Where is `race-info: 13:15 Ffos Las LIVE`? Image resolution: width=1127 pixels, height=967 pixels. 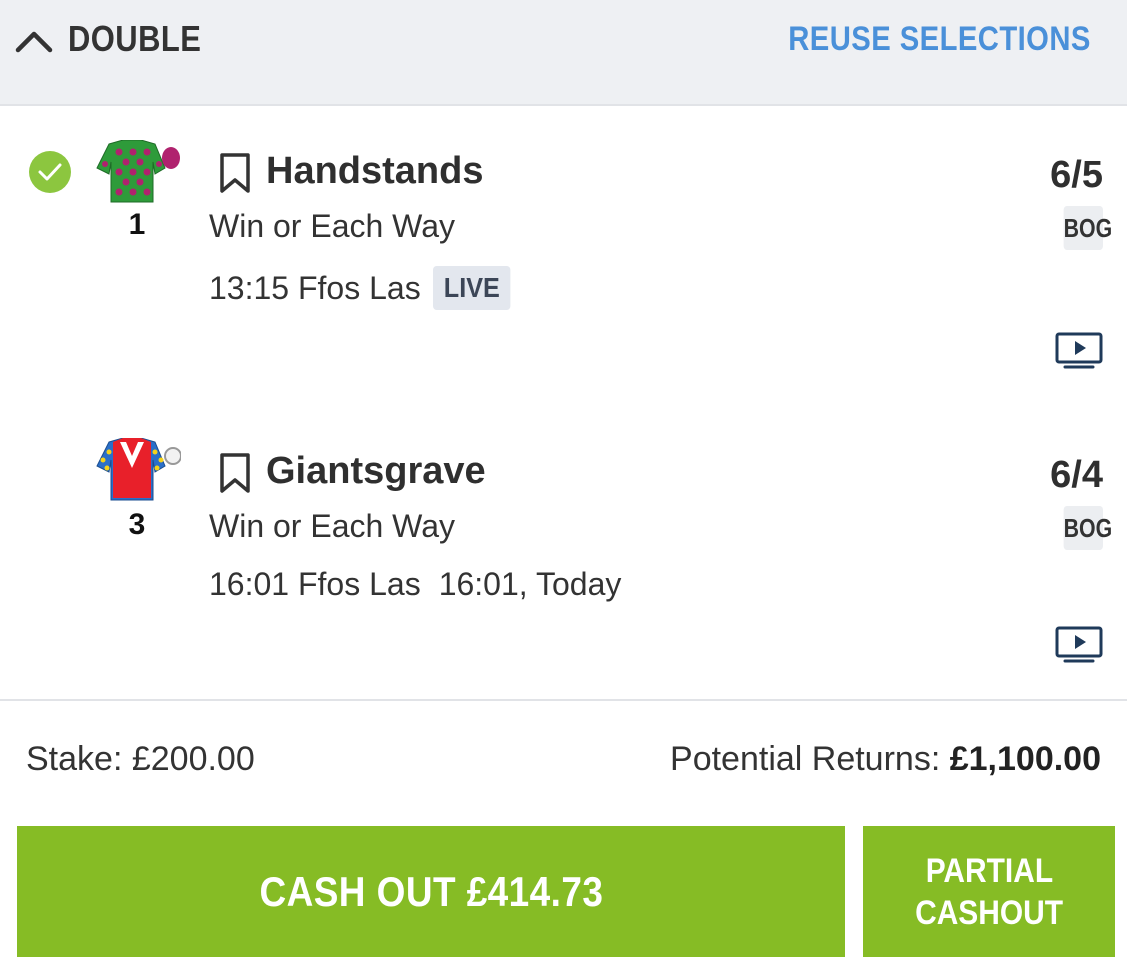 race-info: 13:15 Ffos Las LIVE is located at coordinates (364, 288).